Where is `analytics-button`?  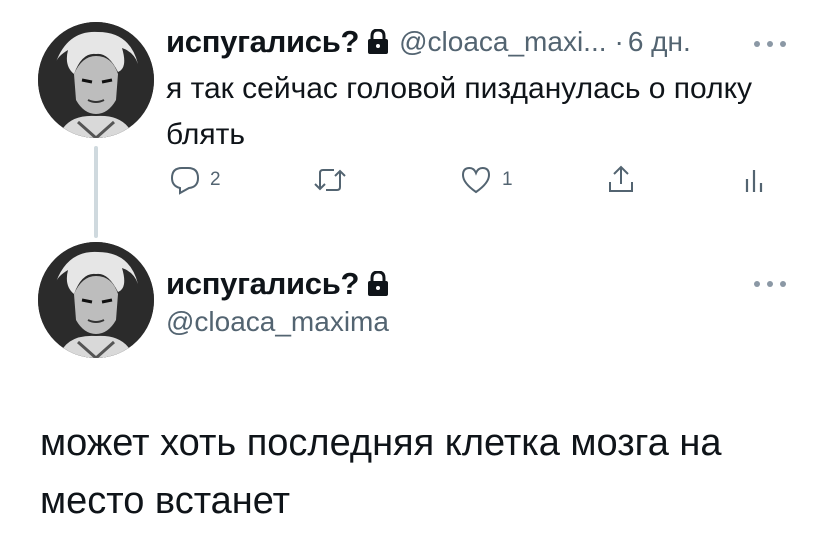 analytics-button is located at coordinates (754, 180).